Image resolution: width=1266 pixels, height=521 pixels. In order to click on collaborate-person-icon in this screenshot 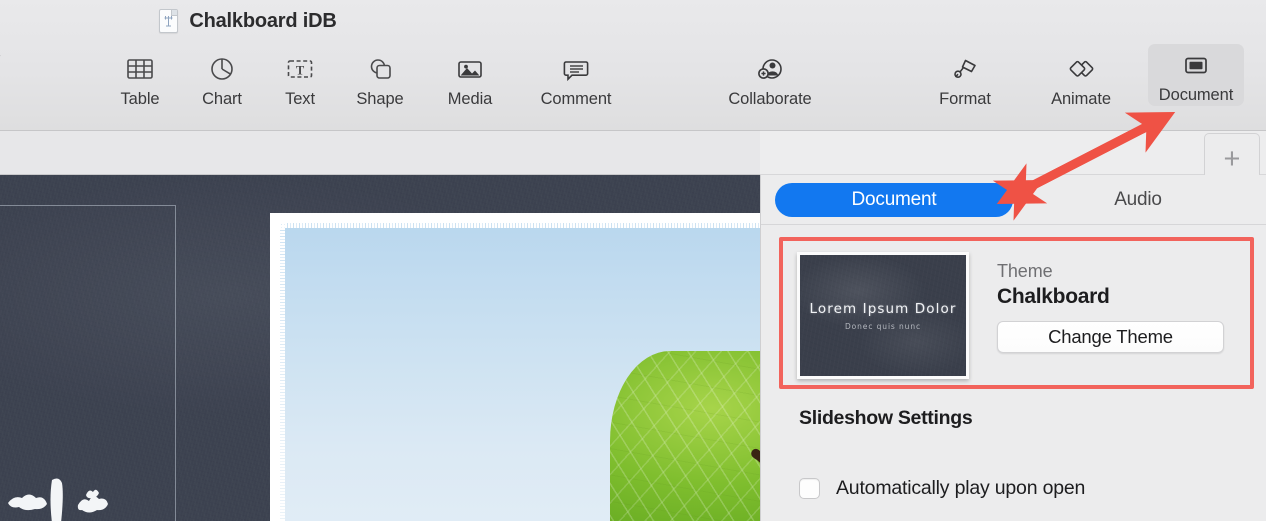, I will do `click(770, 67)`.